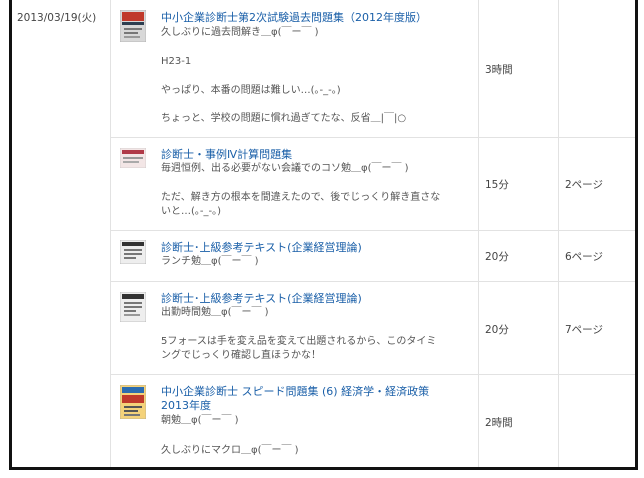 Image resolution: width=644 pixels, height=478 pixels. Describe the element at coordinates (240, 32) in the screenshot. I see `note-text: 久しぶりに過去問解き＿φ(￣ー￣ )` at that location.